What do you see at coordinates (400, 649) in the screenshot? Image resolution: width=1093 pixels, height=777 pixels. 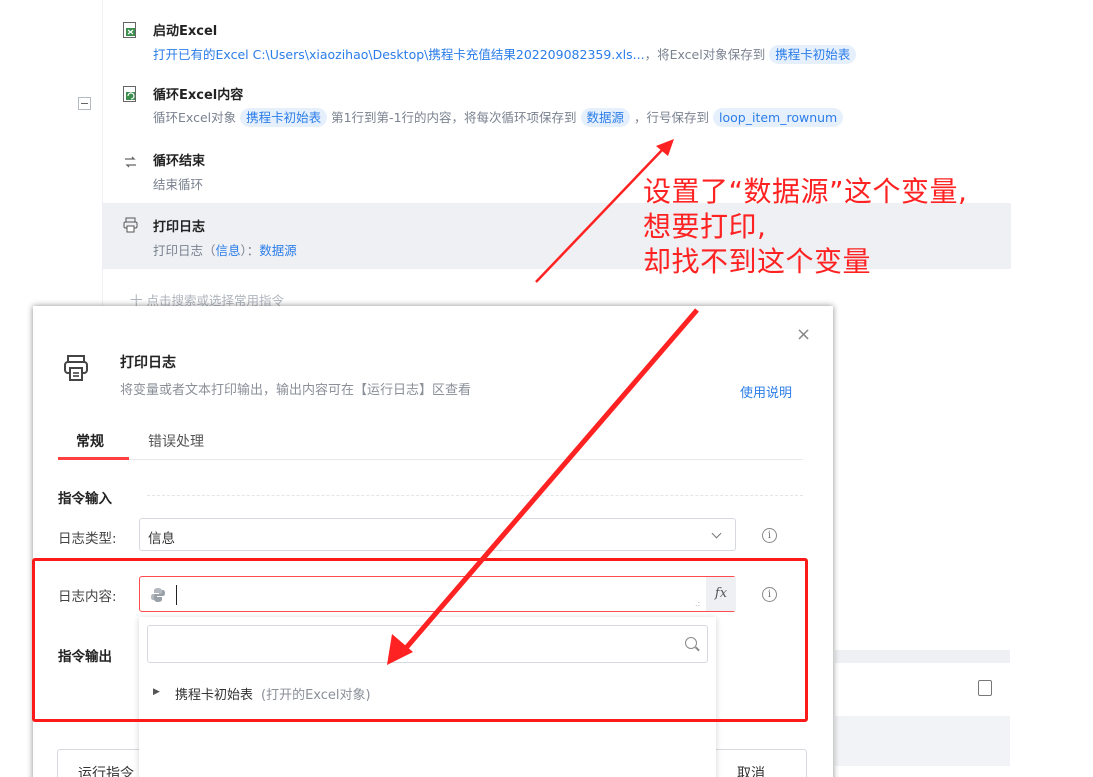 I see `arrowhead-icon` at bounding box center [400, 649].